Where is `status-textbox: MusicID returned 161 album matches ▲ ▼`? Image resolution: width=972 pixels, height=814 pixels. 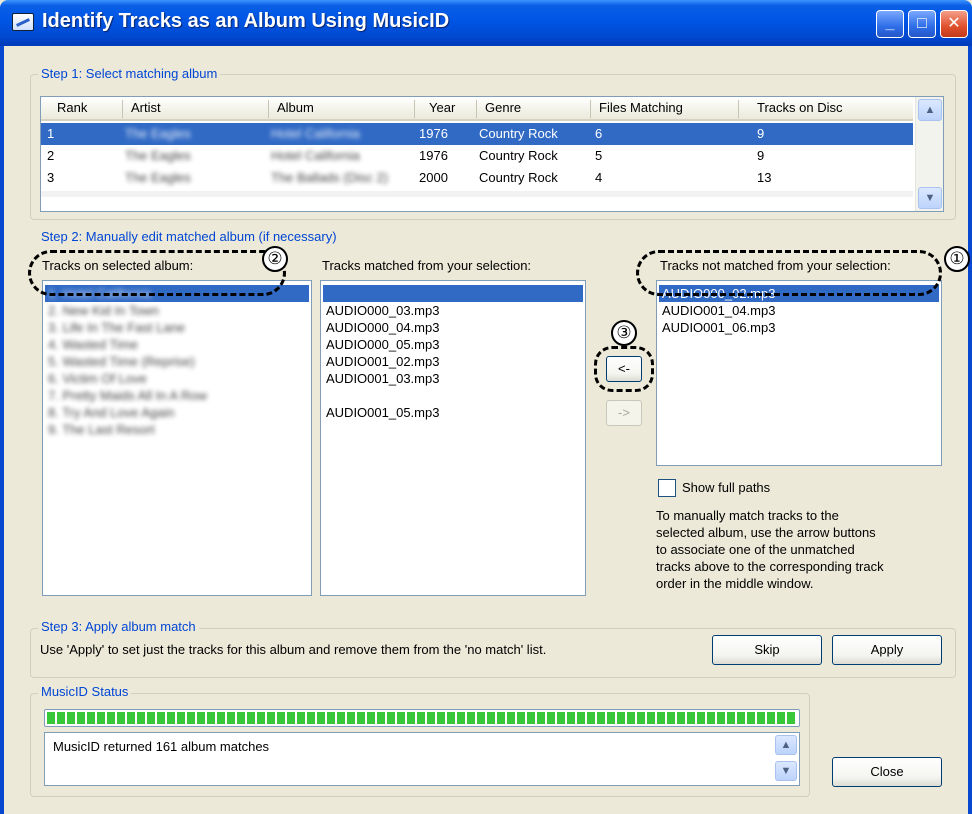
status-textbox: MusicID returned 161 album matches ▲ ▼ is located at coordinates (422, 759).